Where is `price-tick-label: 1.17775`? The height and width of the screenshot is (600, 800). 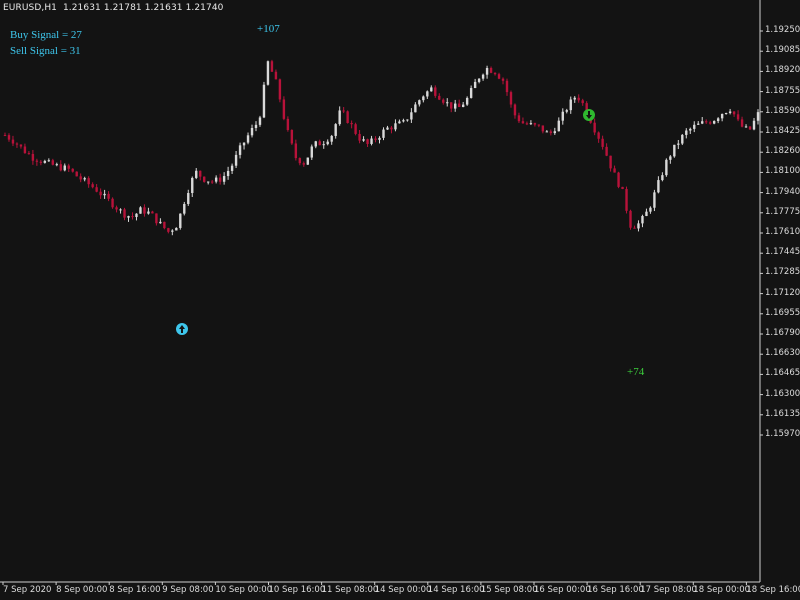 price-tick-label: 1.17775 is located at coordinates (782, 211).